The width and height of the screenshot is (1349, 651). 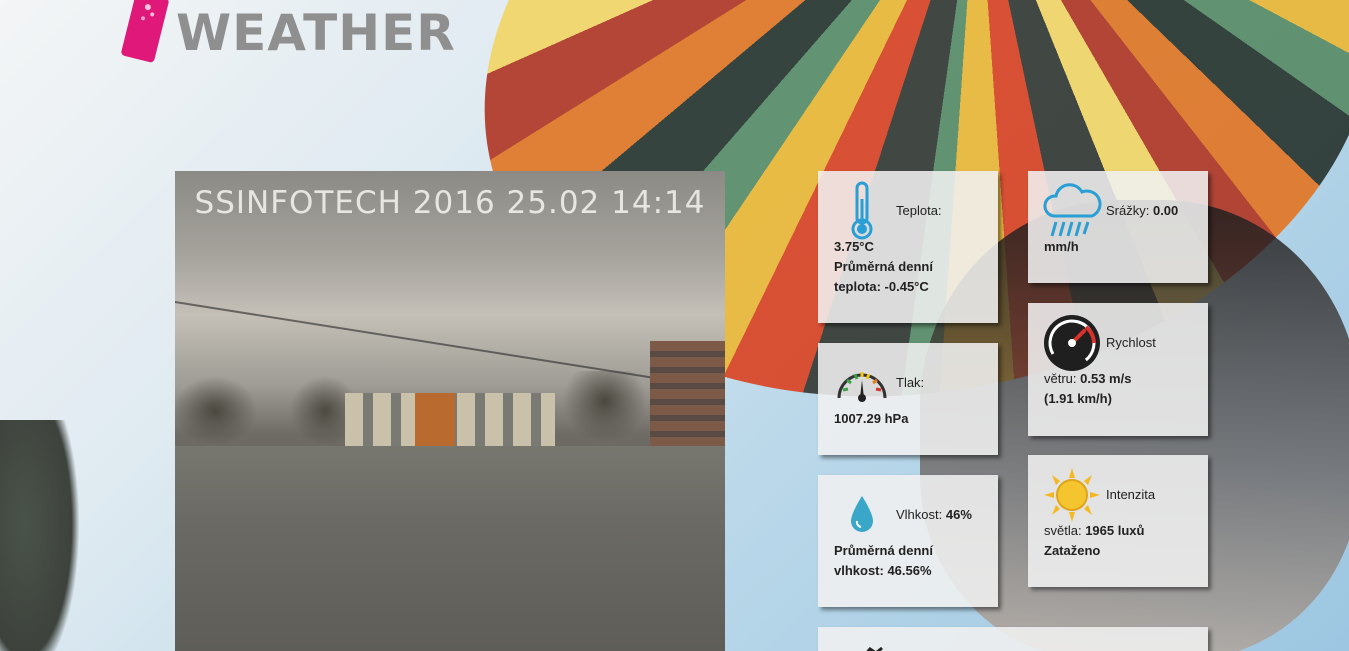 What do you see at coordinates (883, 570) in the screenshot?
I see `humidity-avg-line2: vlhkost: 46.56%` at bounding box center [883, 570].